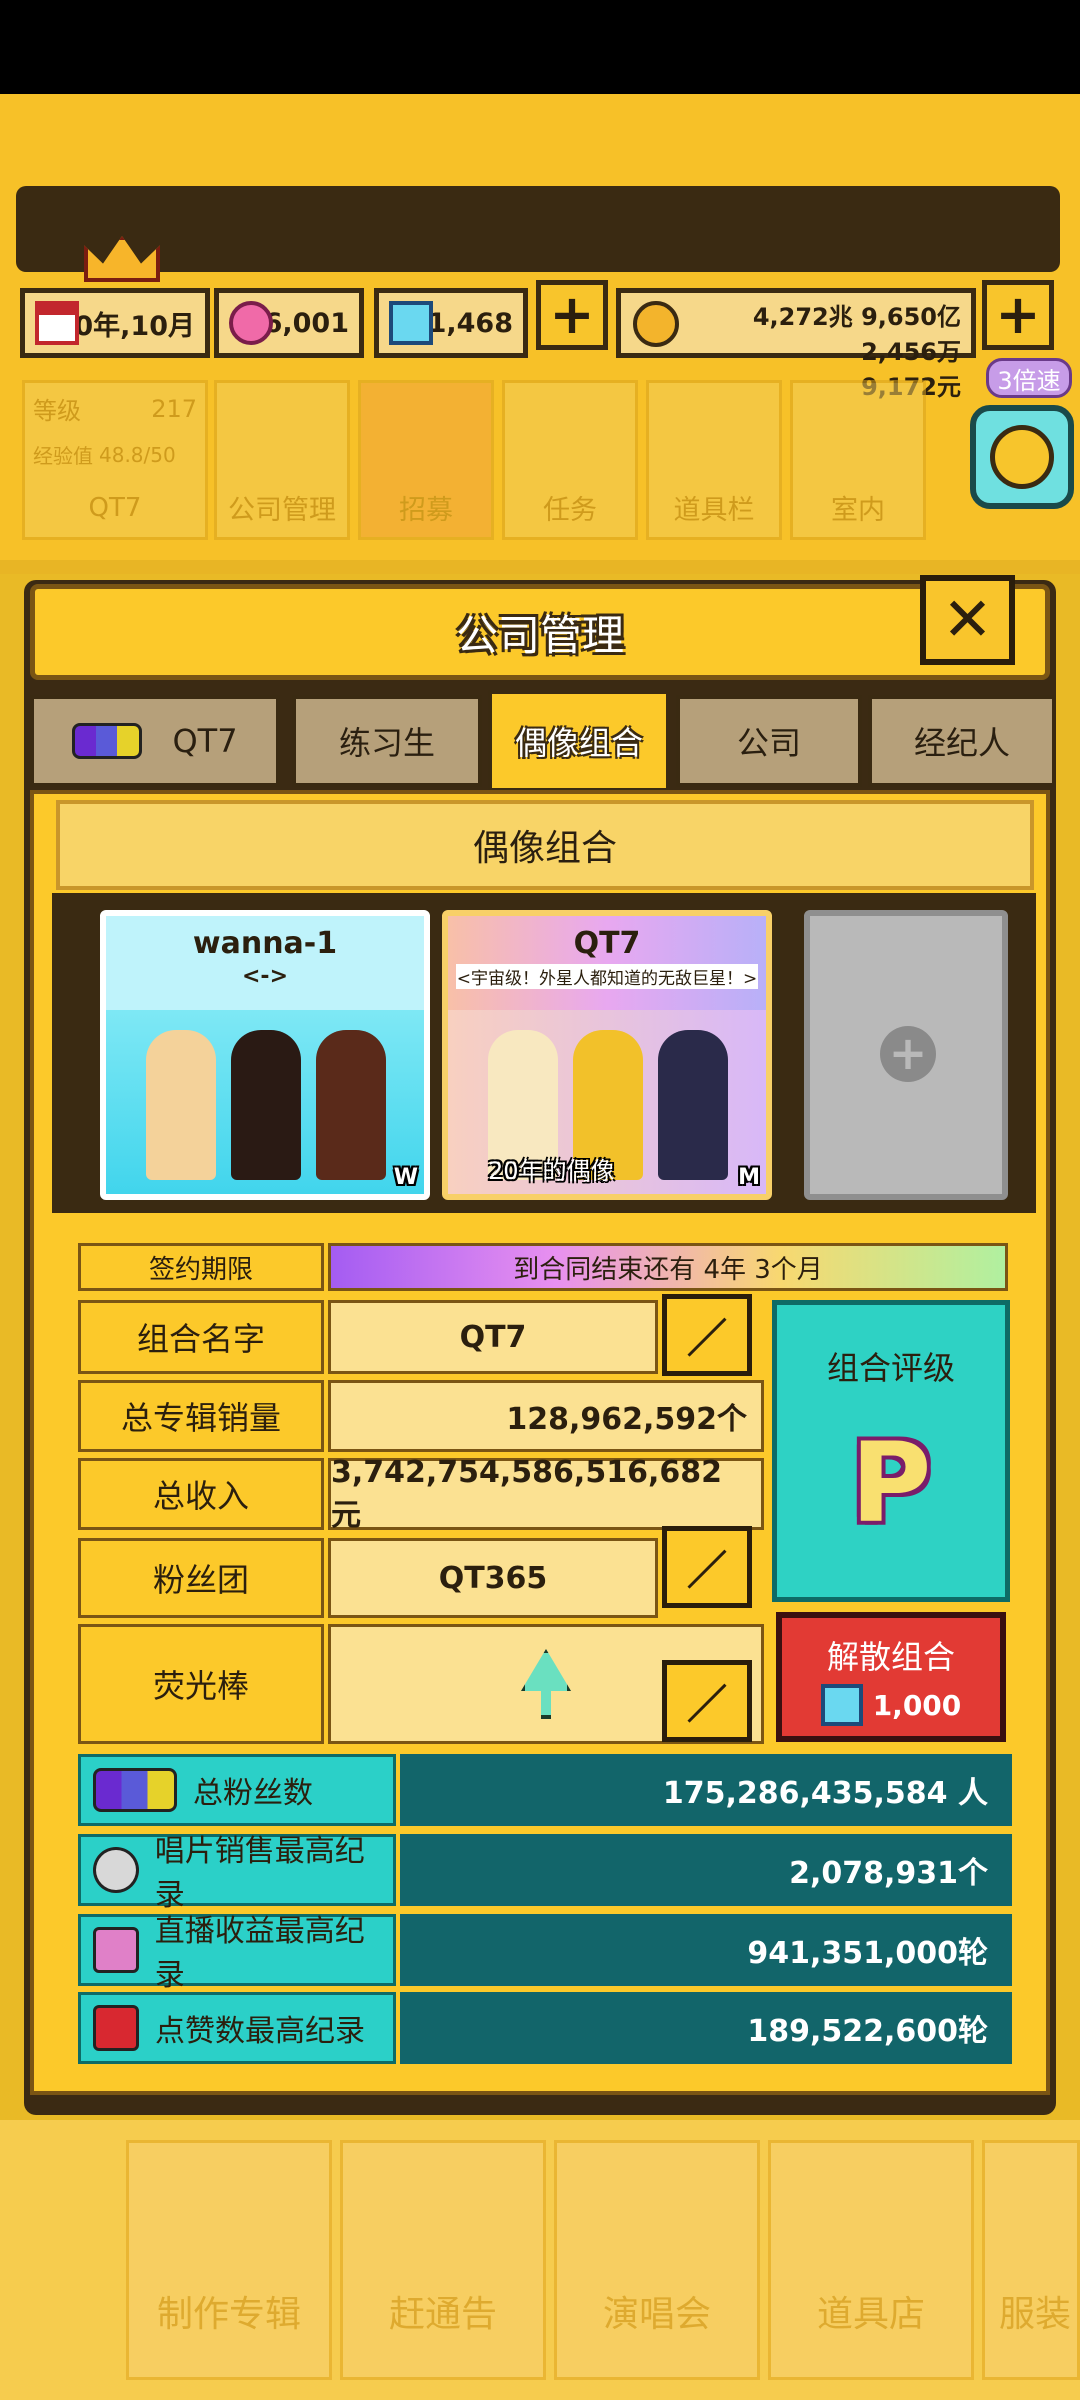 The image size is (1080, 2400). Describe the element at coordinates (451, 323) in the screenshot. I see `diamond-counter: 11,468` at that location.